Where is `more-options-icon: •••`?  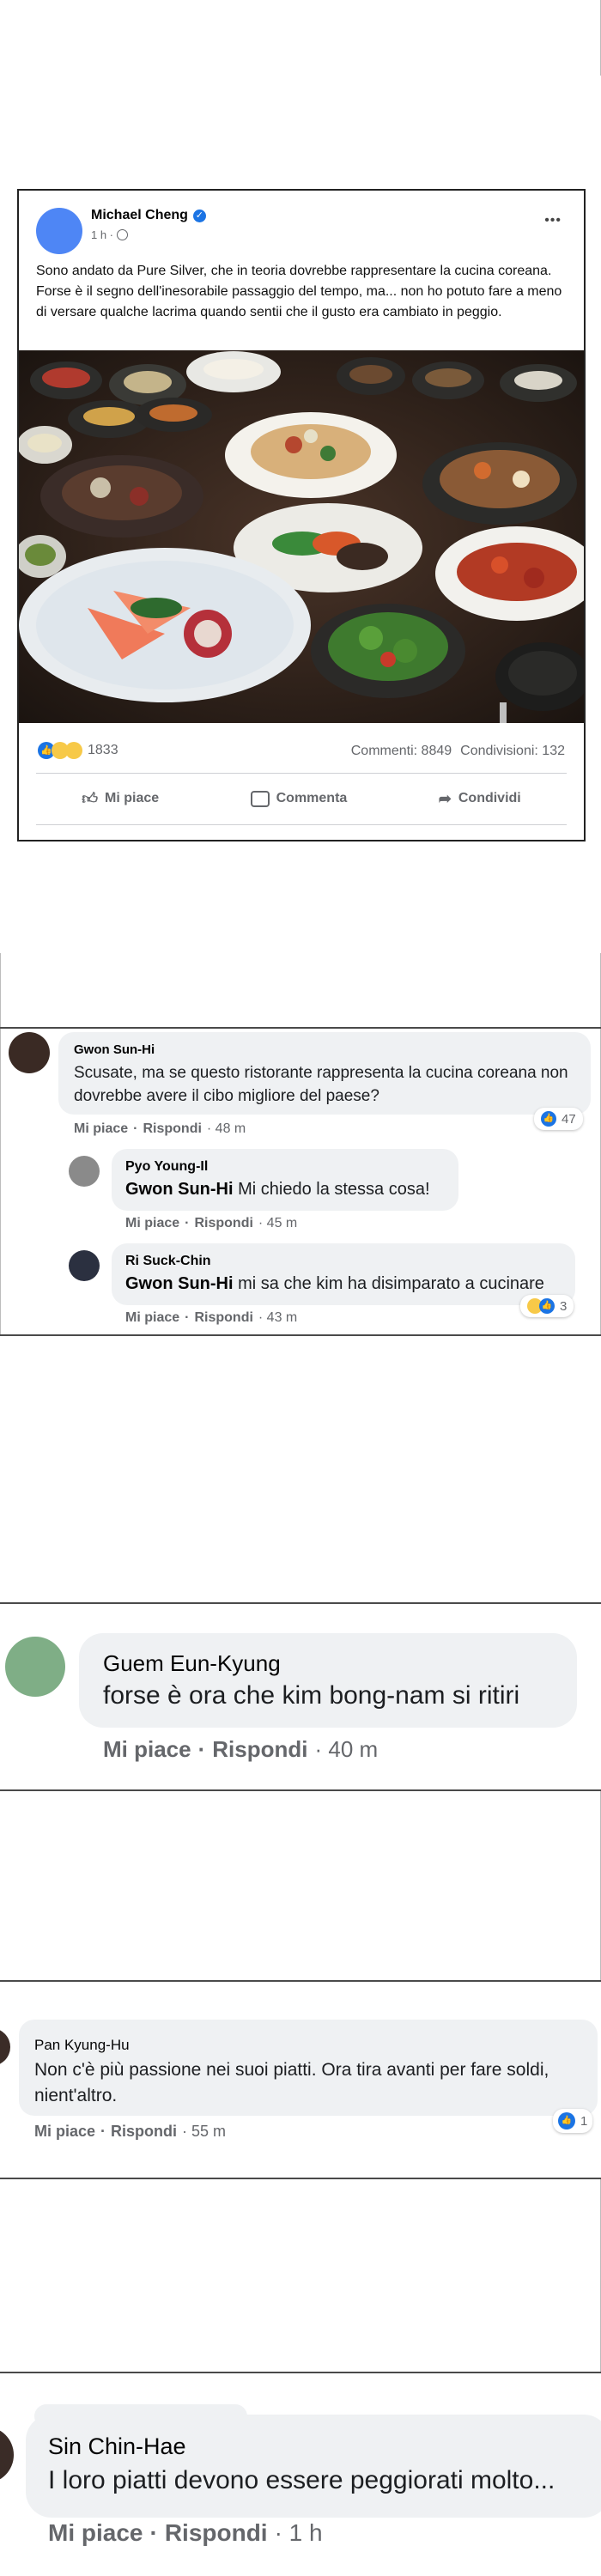
more-options-icon: ••• is located at coordinates (553, 220).